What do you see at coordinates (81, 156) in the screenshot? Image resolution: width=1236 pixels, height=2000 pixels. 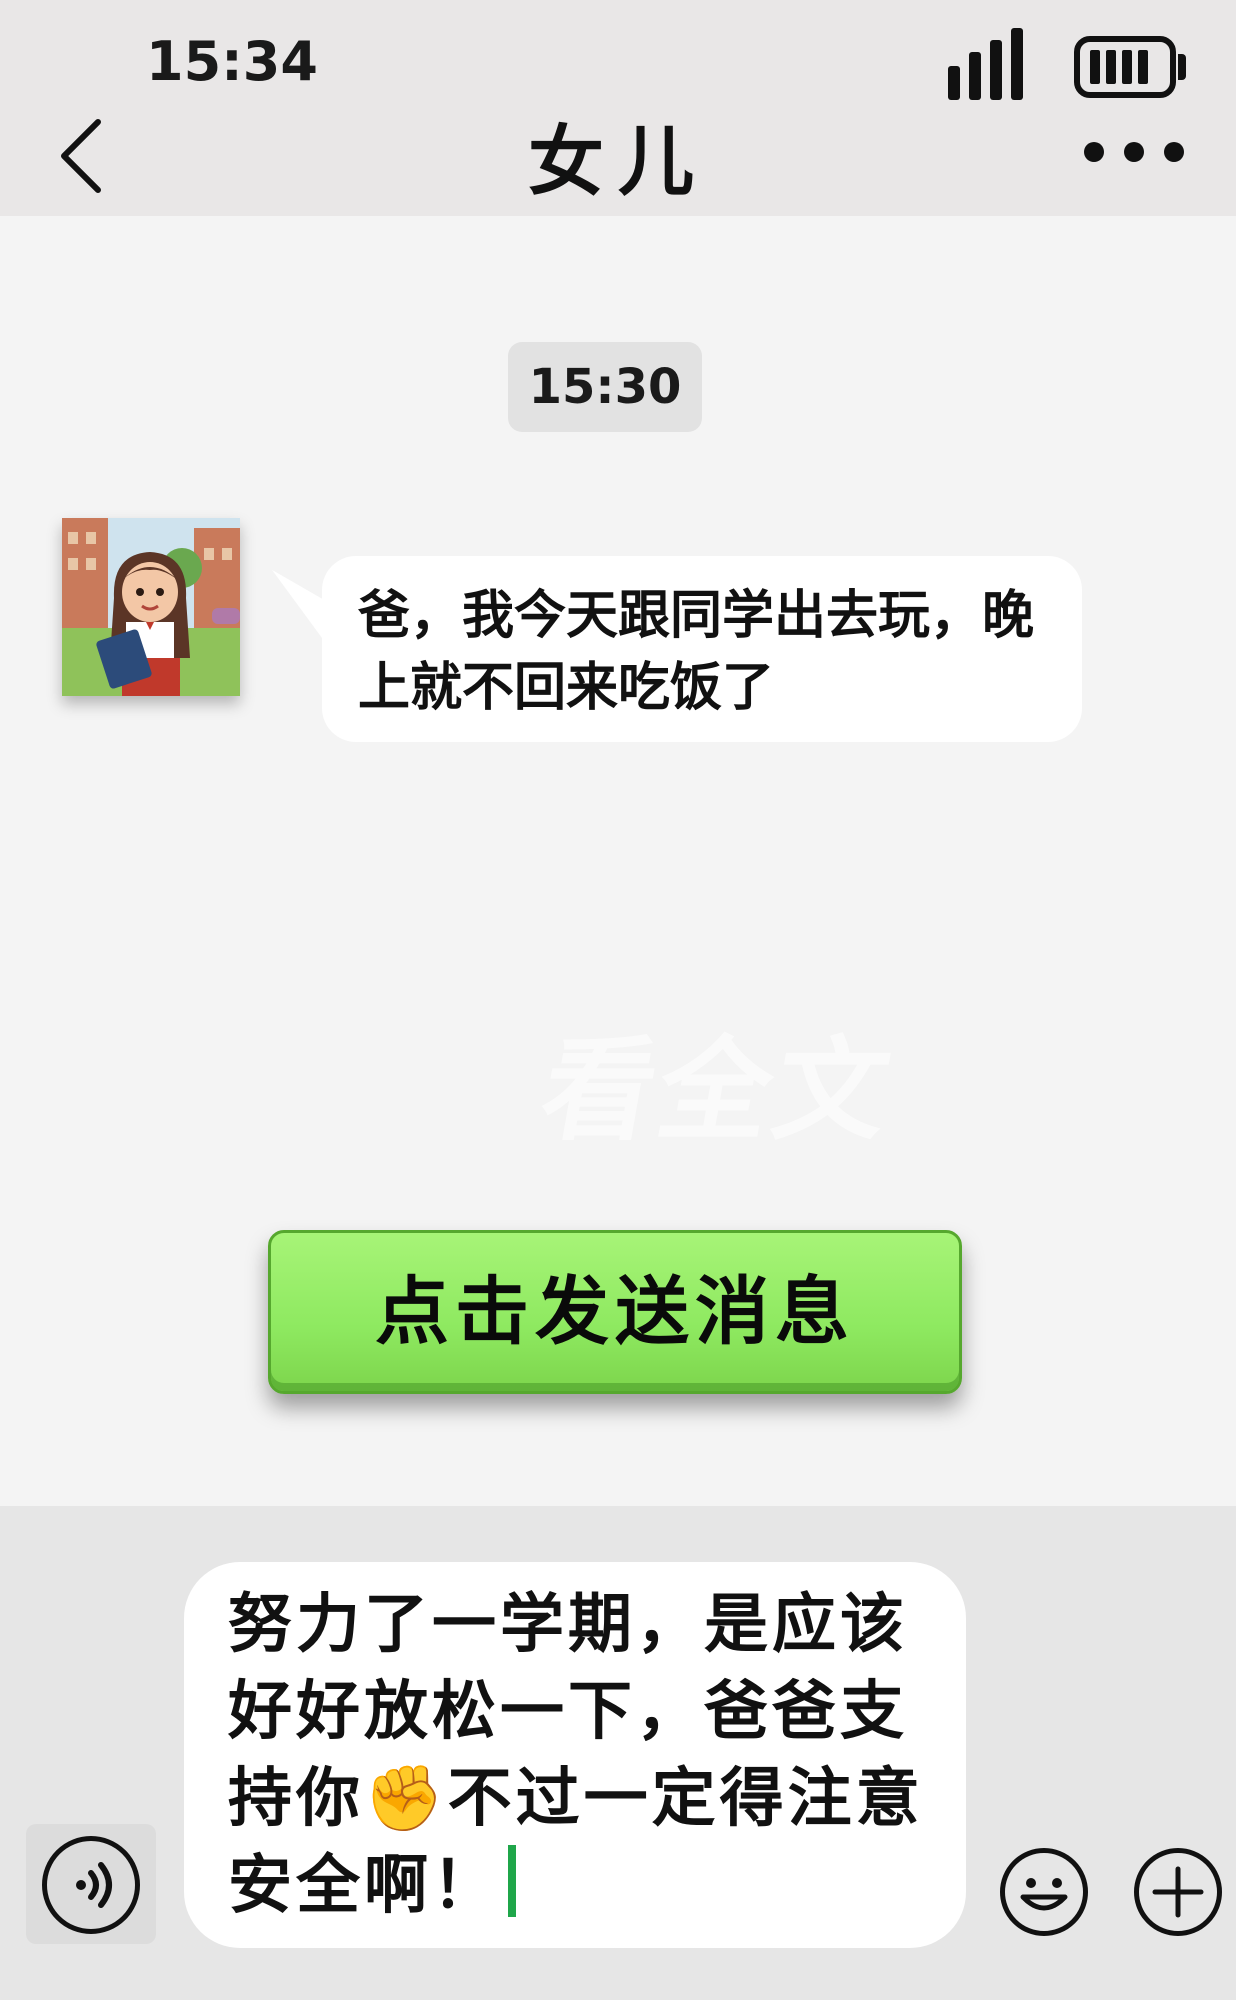 I see `chevron-left-icon` at bounding box center [81, 156].